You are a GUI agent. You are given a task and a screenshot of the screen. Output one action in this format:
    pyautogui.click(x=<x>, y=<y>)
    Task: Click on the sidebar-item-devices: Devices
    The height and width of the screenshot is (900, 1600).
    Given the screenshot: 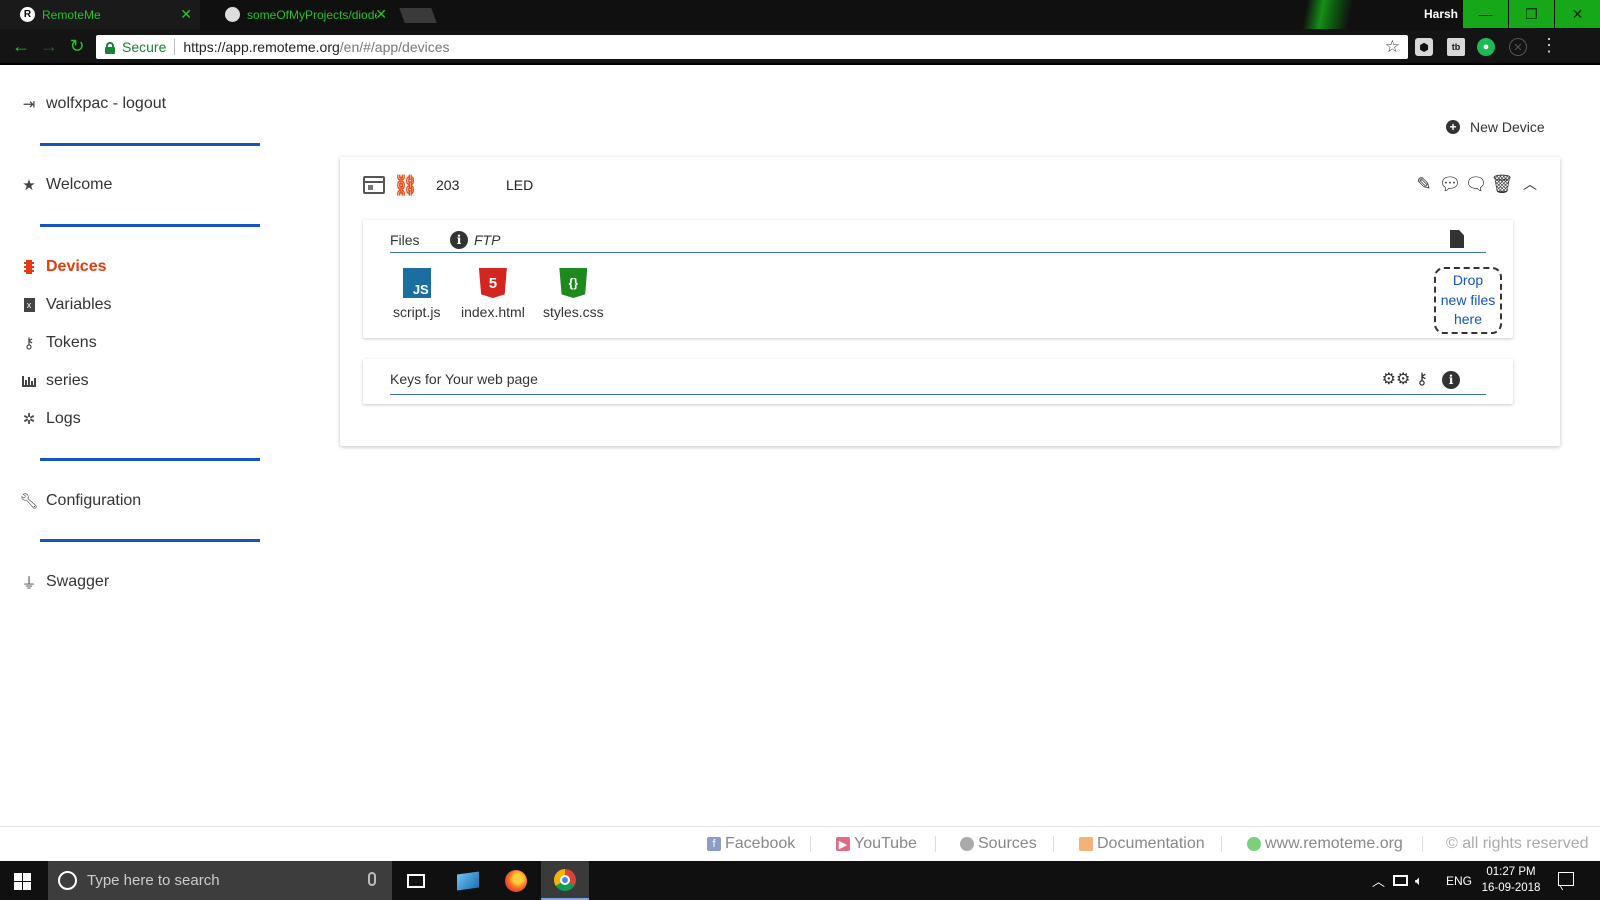 What is the action you would take?
    pyautogui.click(x=63, y=267)
    